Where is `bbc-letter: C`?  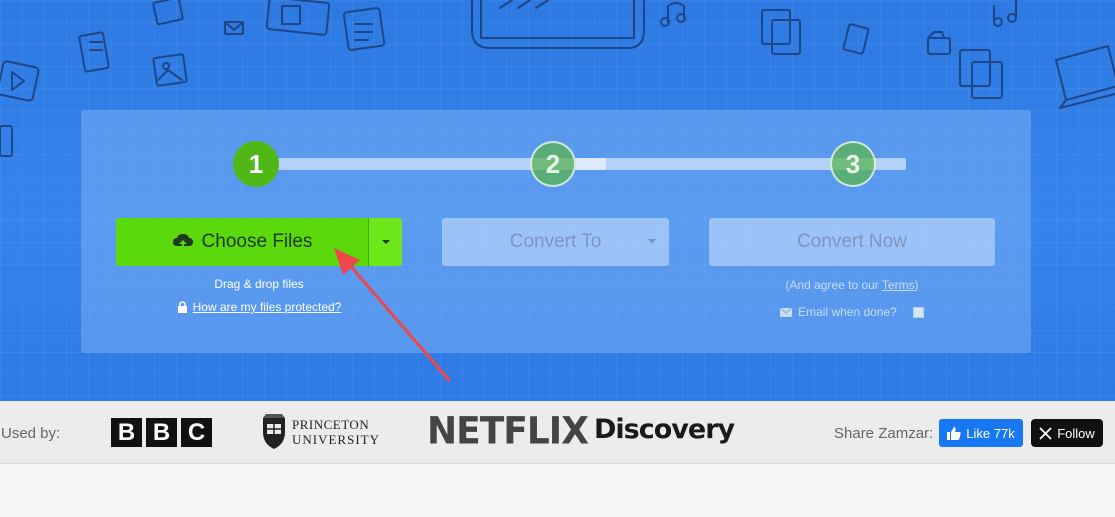 bbc-letter: C is located at coordinates (196, 432).